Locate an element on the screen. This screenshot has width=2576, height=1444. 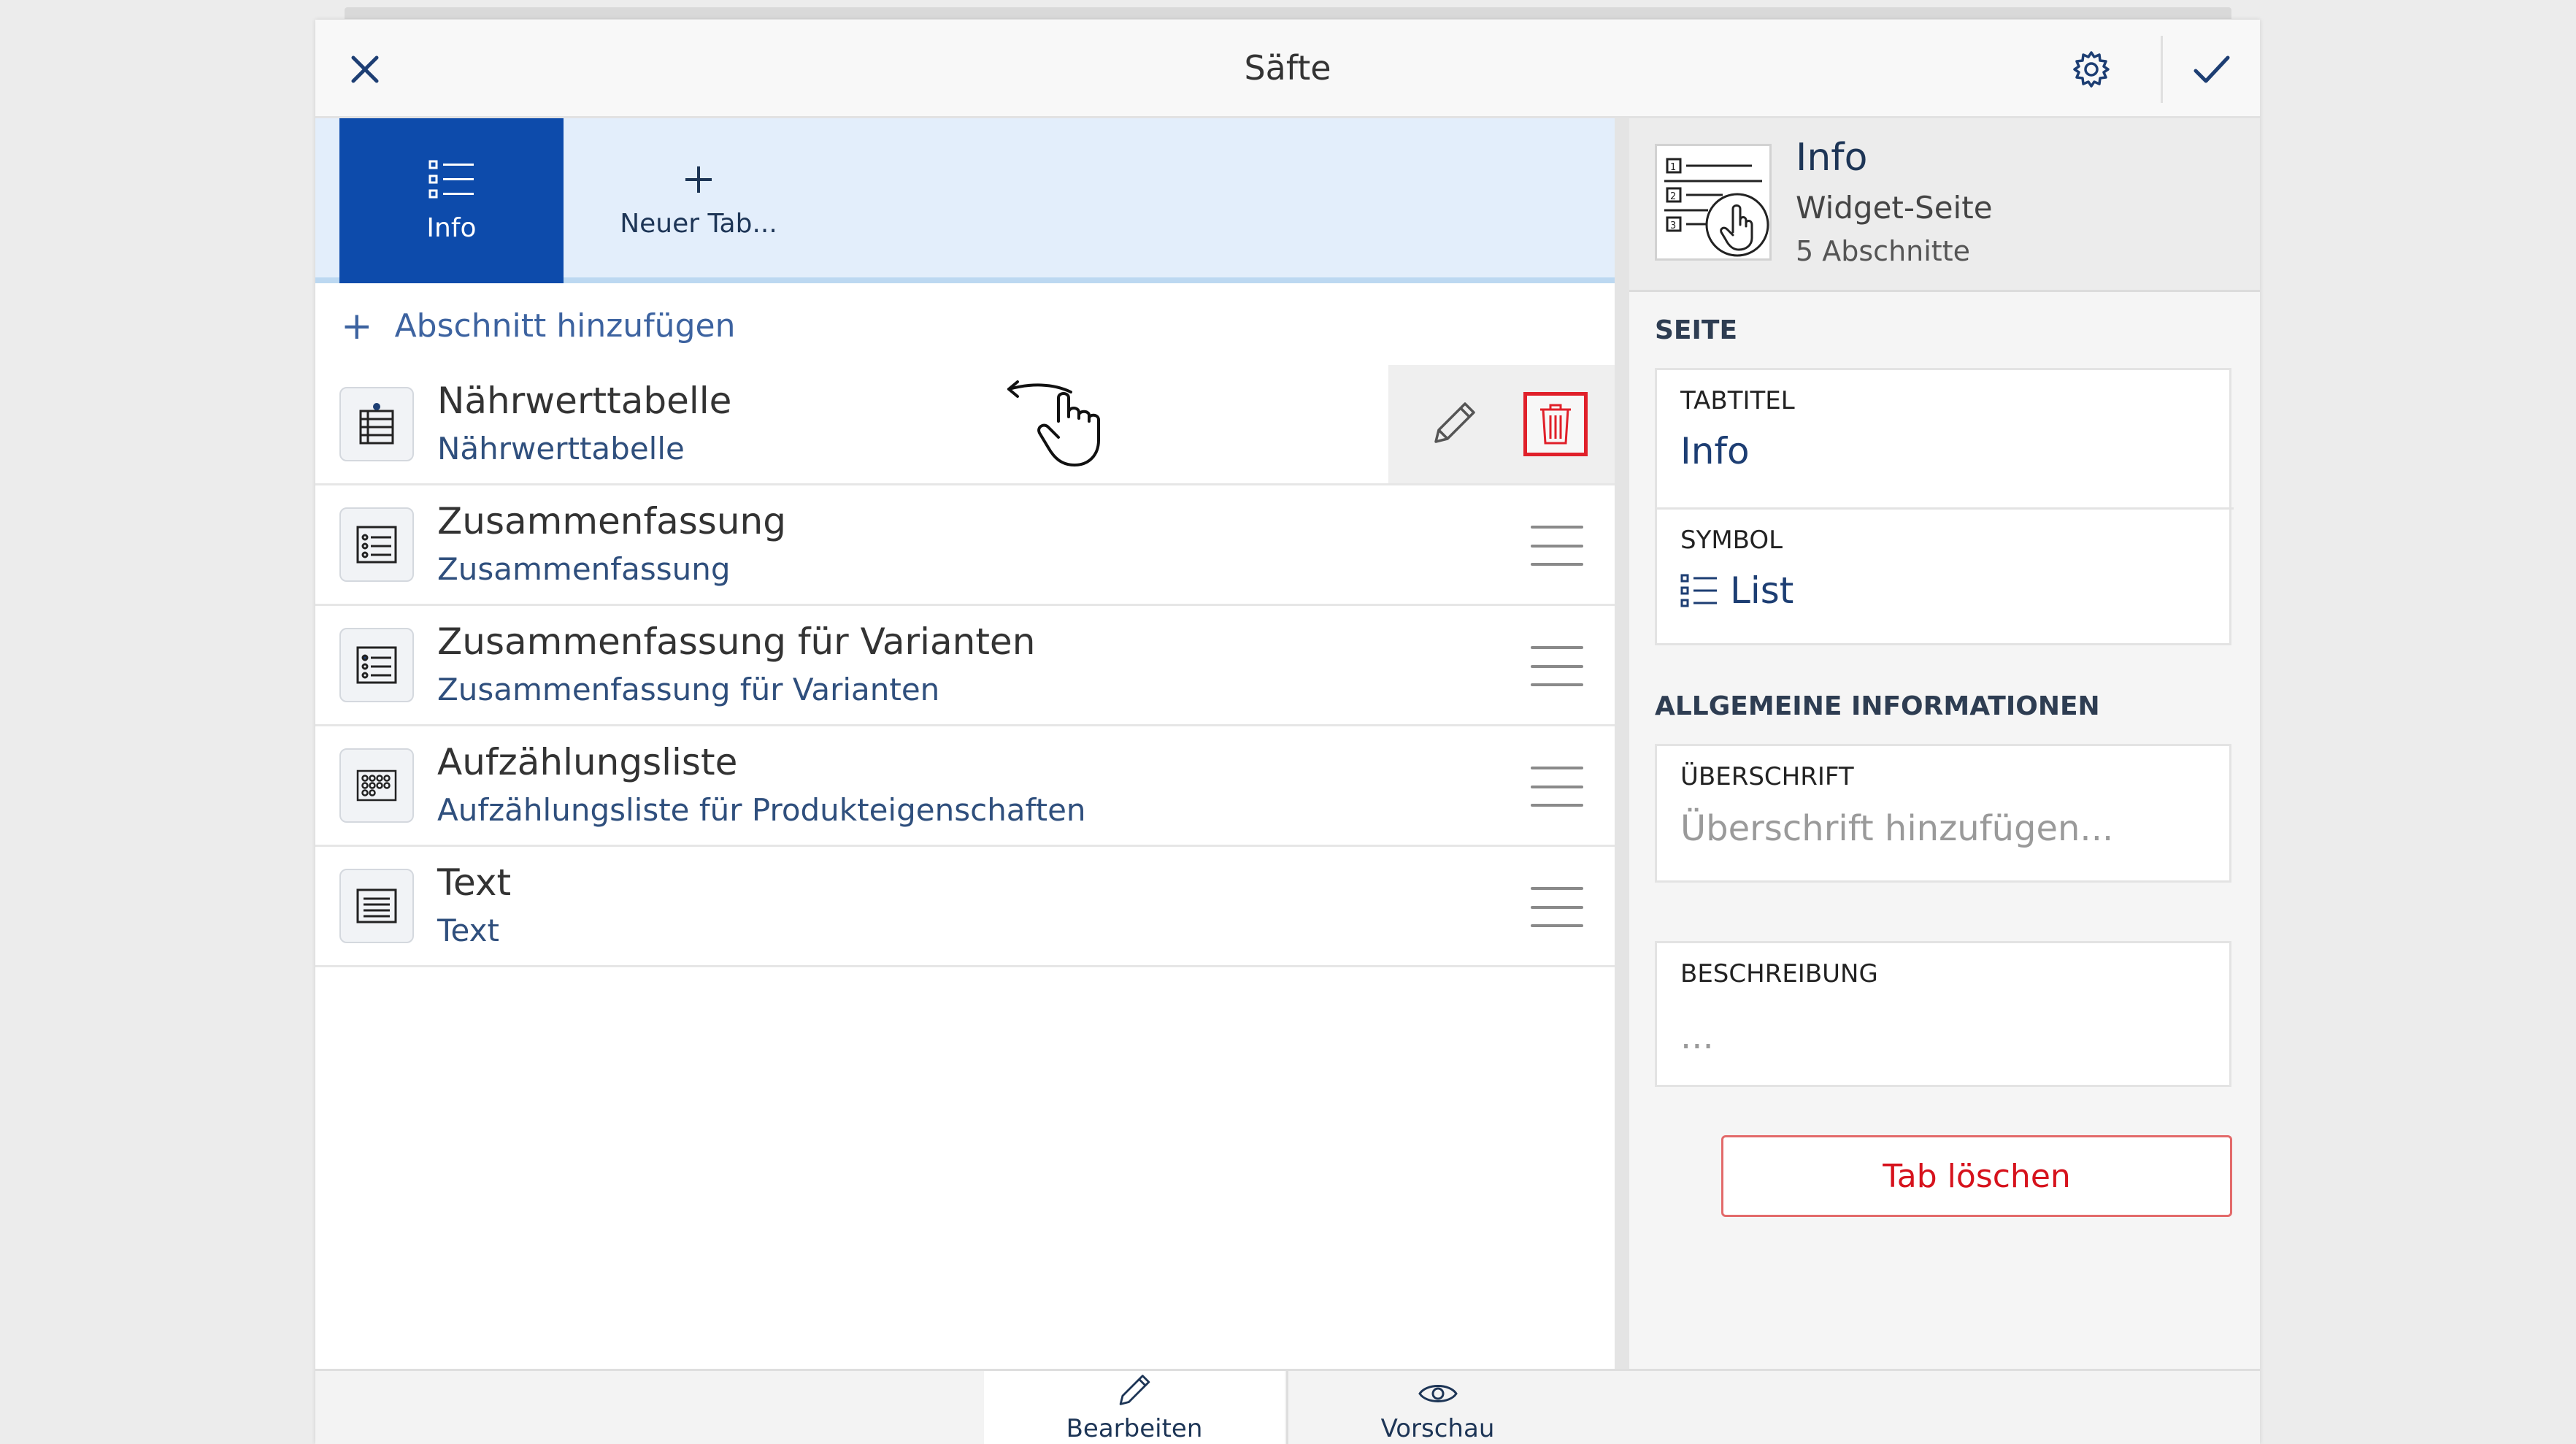
trash-icon is located at coordinates (1555, 424).